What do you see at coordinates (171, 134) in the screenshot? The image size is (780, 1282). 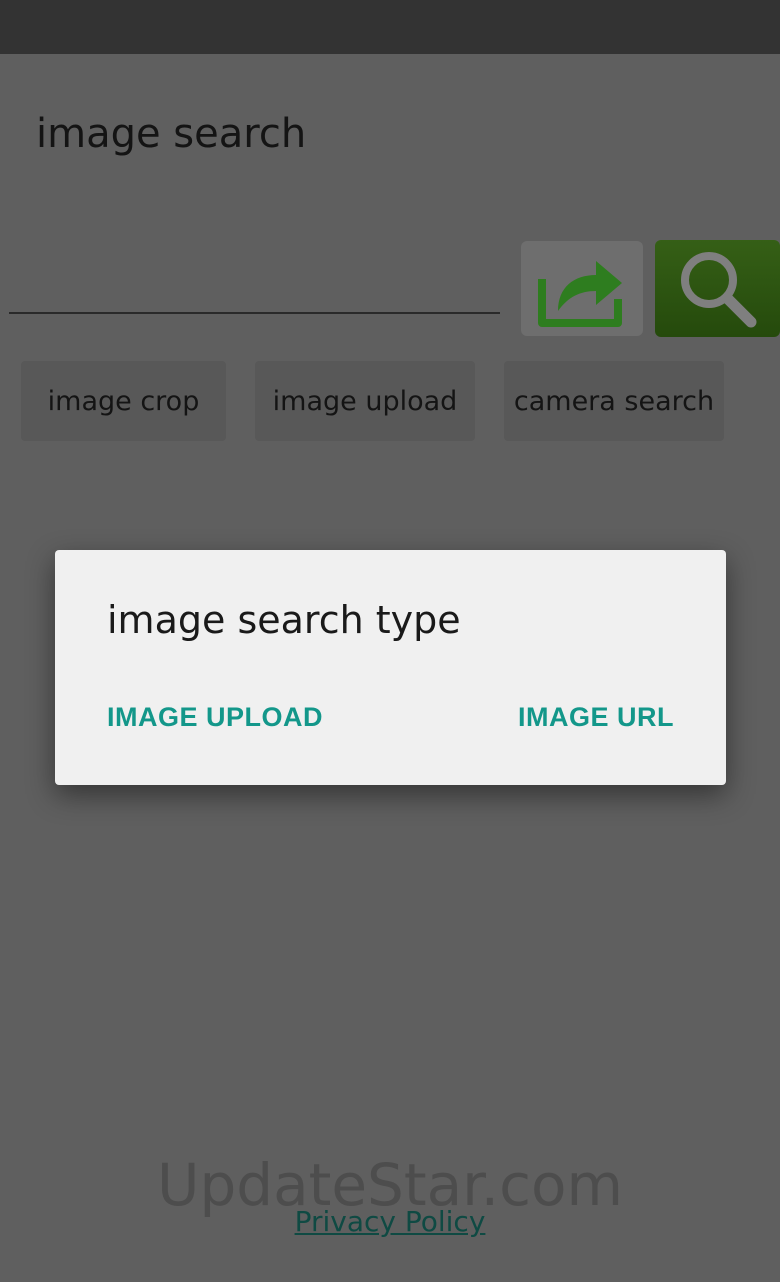 I see `page-title: image search` at bounding box center [171, 134].